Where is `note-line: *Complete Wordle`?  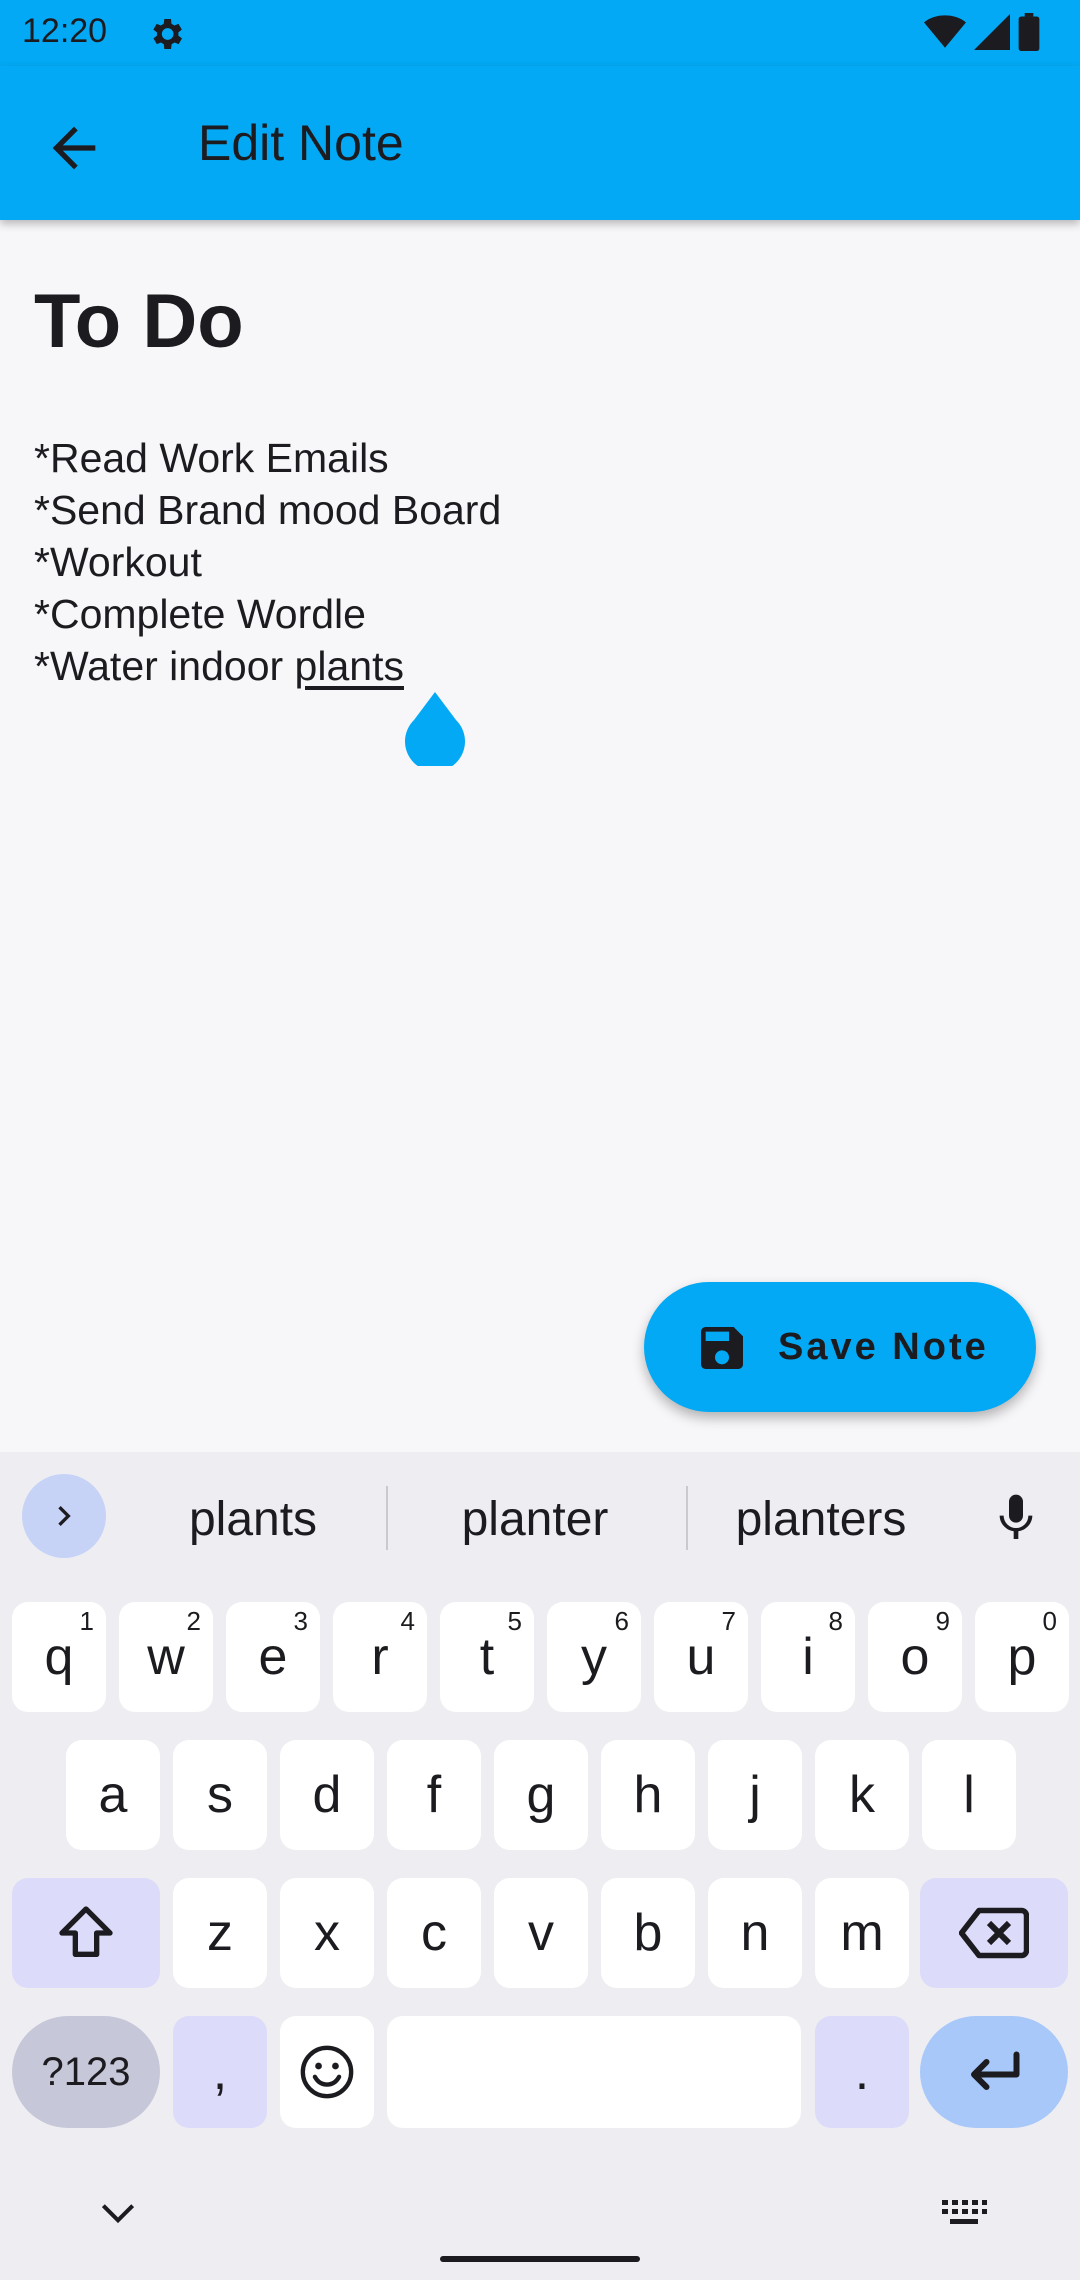
note-line: *Complete Wordle is located at coordinates (200, 614).